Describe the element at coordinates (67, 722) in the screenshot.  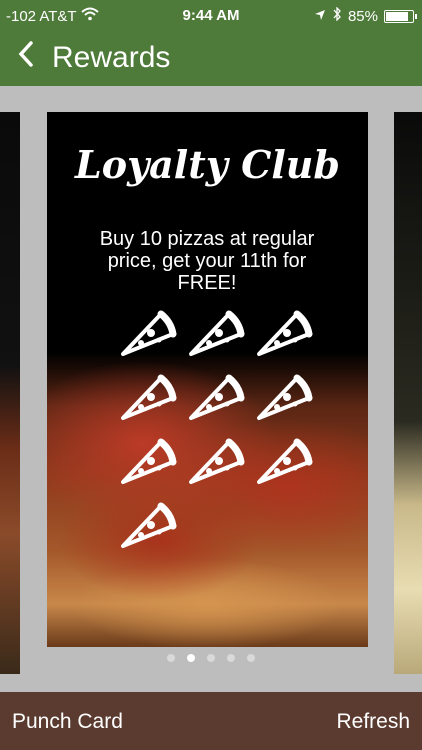
I see `punch-card-button: Punch Card` at that location.